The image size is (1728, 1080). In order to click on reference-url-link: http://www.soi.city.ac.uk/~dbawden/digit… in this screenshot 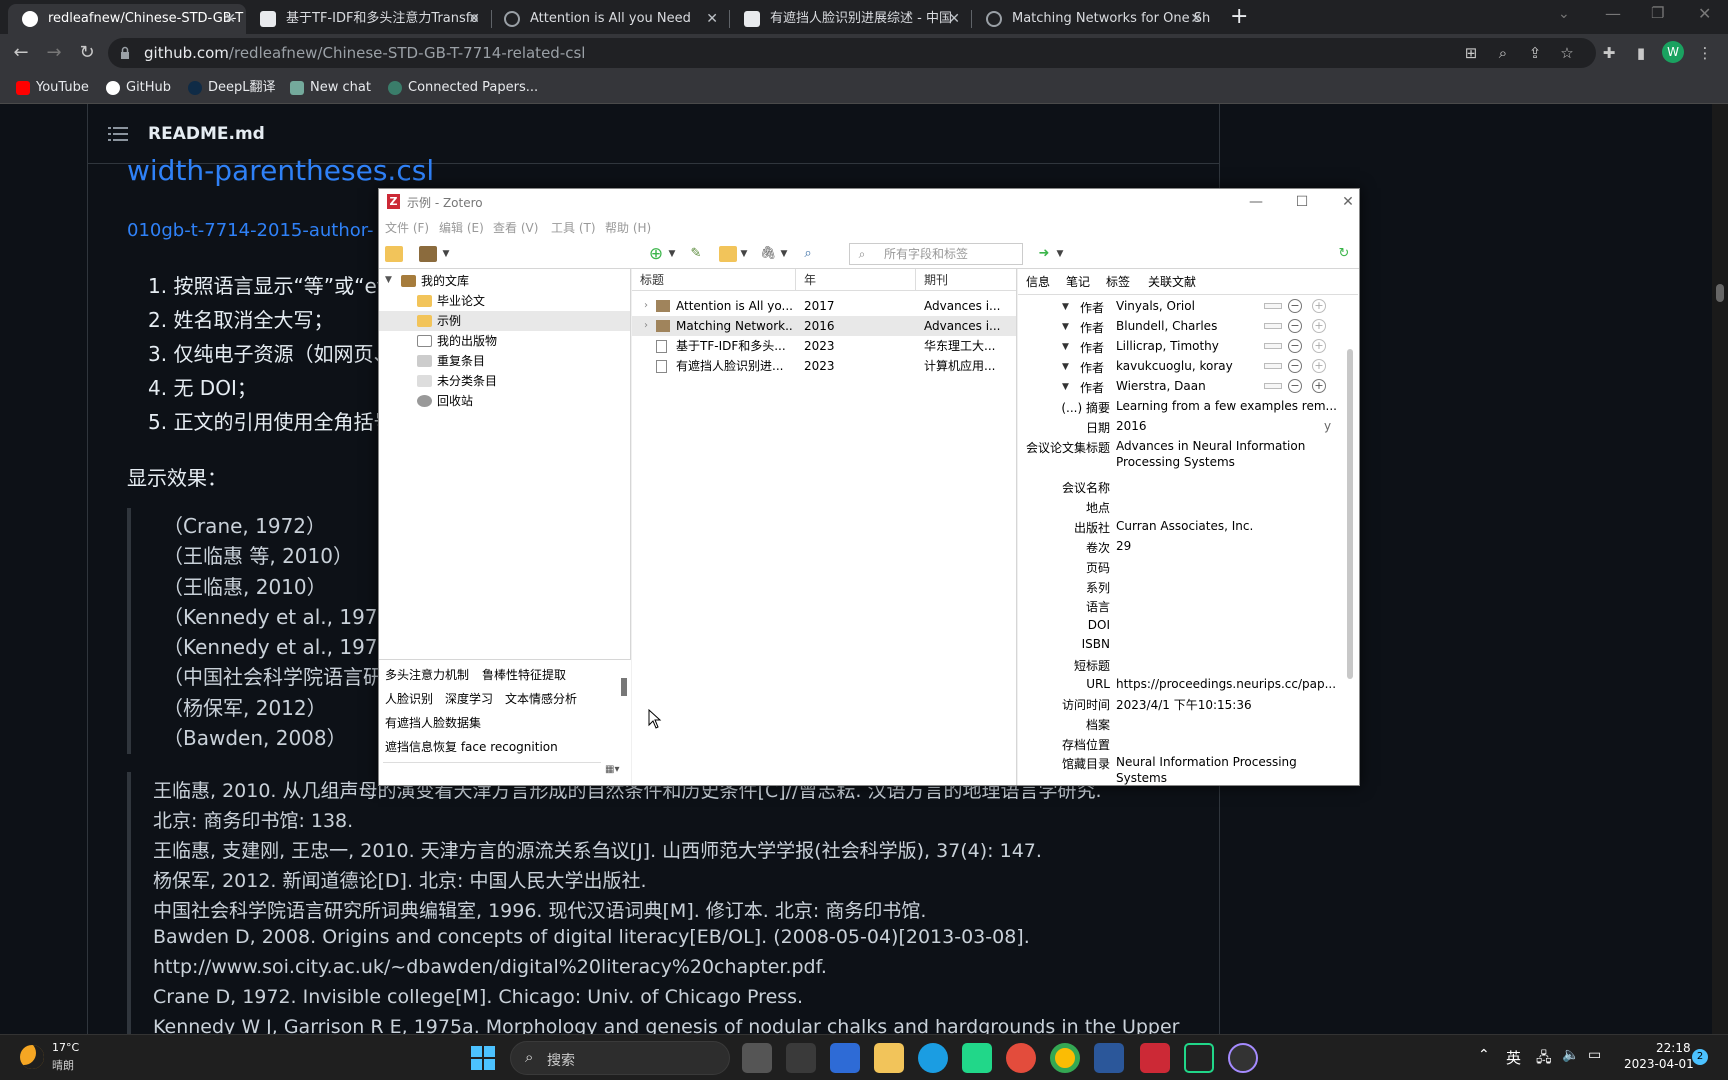, I will do `click(490, 967)`.